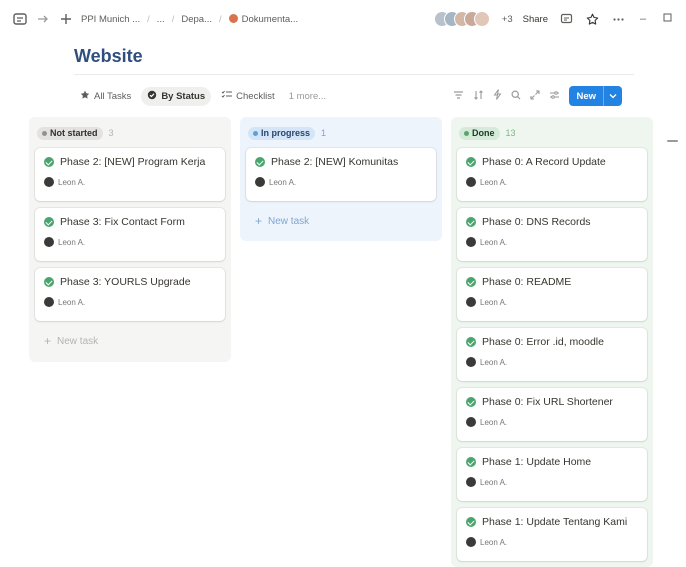 Image resolution: width=686 pixels, height=567 pixels. What do you see at coordinates (461, 19) in the screenshot?
I see `collaborator-avatars` at bounding box center [461, 19].